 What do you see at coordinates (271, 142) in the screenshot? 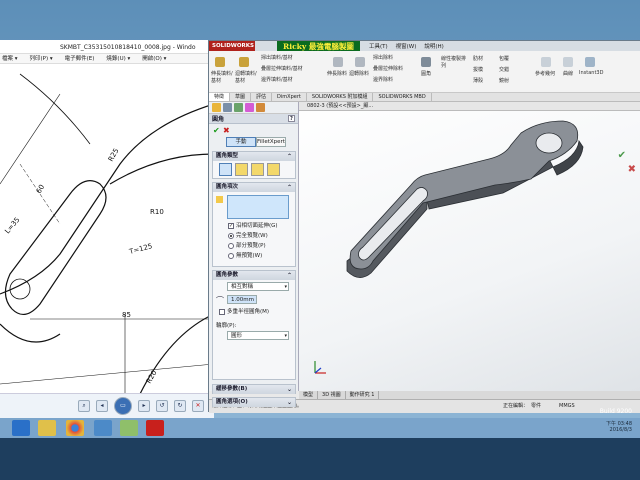
I see `filletxpert-tab: FilletXpert` at bounding box center [271, 142].